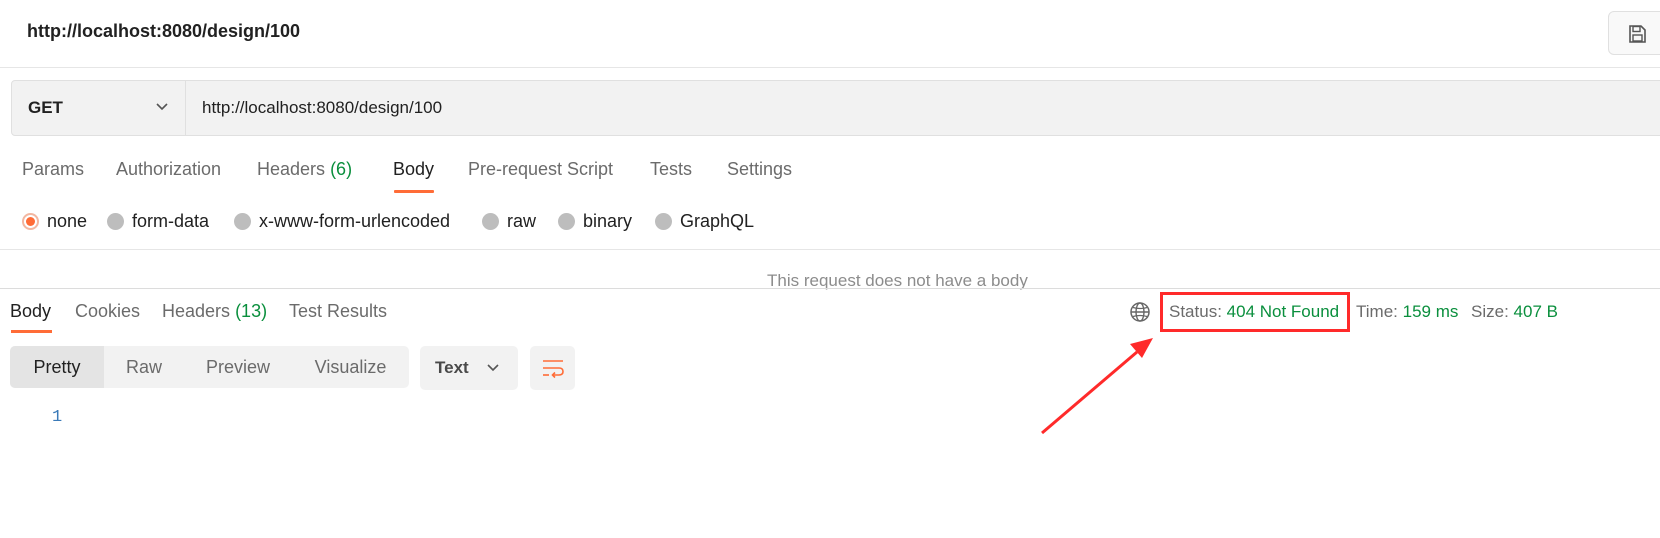  I want to click on method-select: GET, so click(99, 108).